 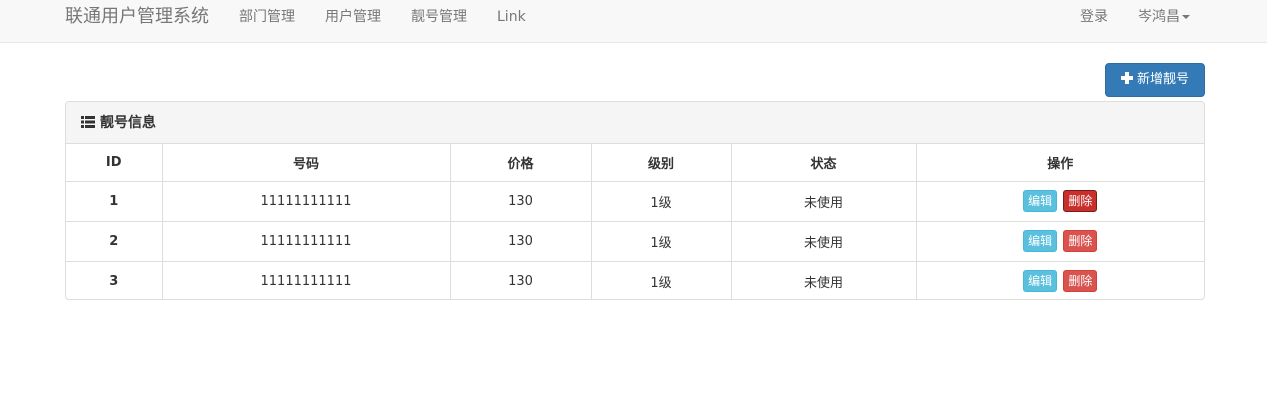 What do you see at coordinates (1094, 17) in the screenshot?
I see `login-link: 登录` at bounding box center [1094, 17].